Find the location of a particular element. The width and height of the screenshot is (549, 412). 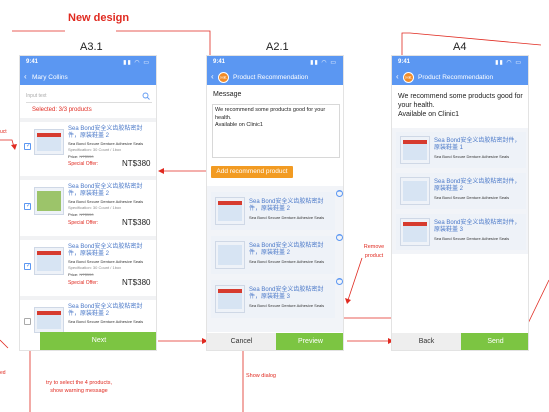

message-line-2: health. is located at coordinates (223, 117).